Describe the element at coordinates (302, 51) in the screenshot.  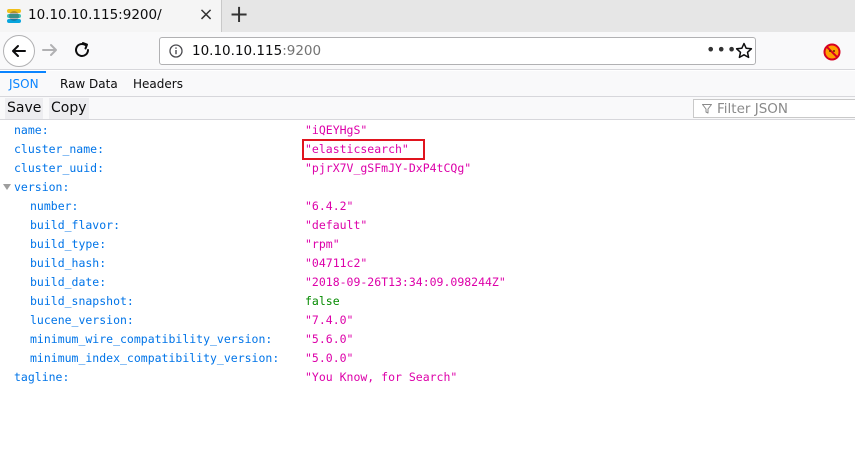
I see `url-port: :9200` at that location.